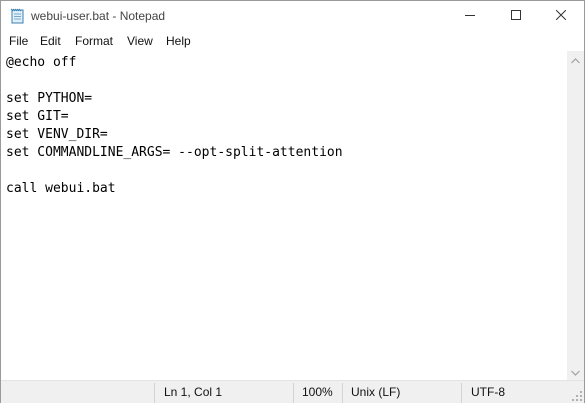  I want to click on zoom-level: 100%, so click(317, 392).